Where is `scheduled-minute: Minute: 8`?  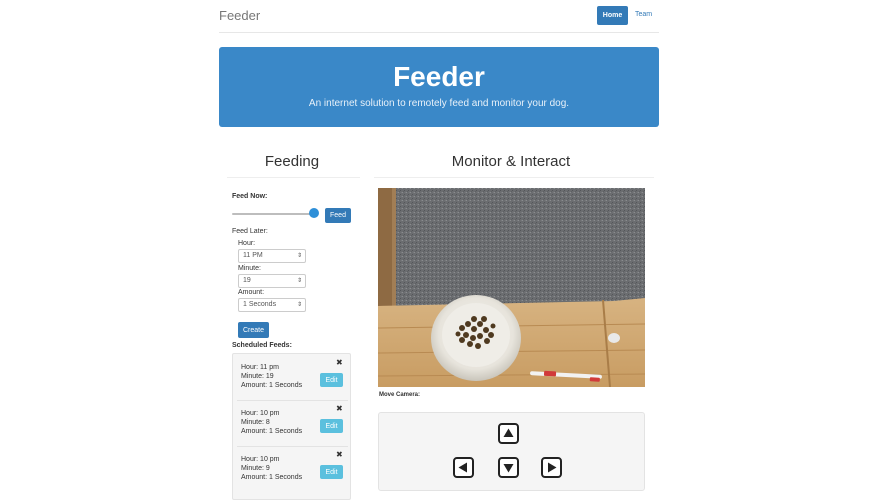 scheduled-minute: Minute: 8 is located at coordinates (255, 422).